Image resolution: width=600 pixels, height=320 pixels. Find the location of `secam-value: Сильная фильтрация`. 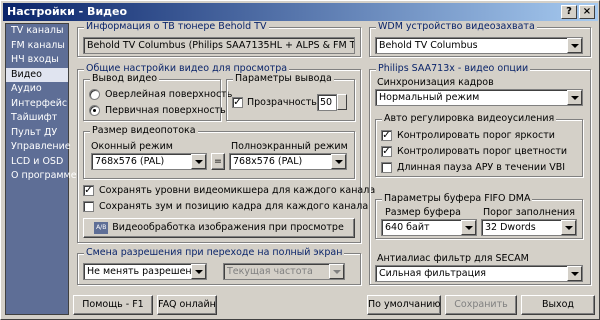

secam-value: Сильная фильтрация is located at coordinates (432, 273).